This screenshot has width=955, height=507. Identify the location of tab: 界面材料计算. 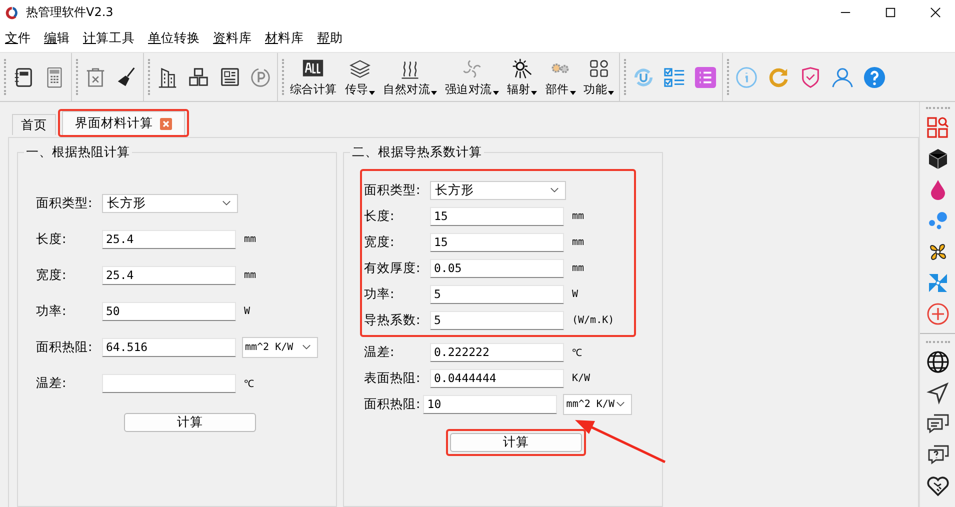
(123, 123).